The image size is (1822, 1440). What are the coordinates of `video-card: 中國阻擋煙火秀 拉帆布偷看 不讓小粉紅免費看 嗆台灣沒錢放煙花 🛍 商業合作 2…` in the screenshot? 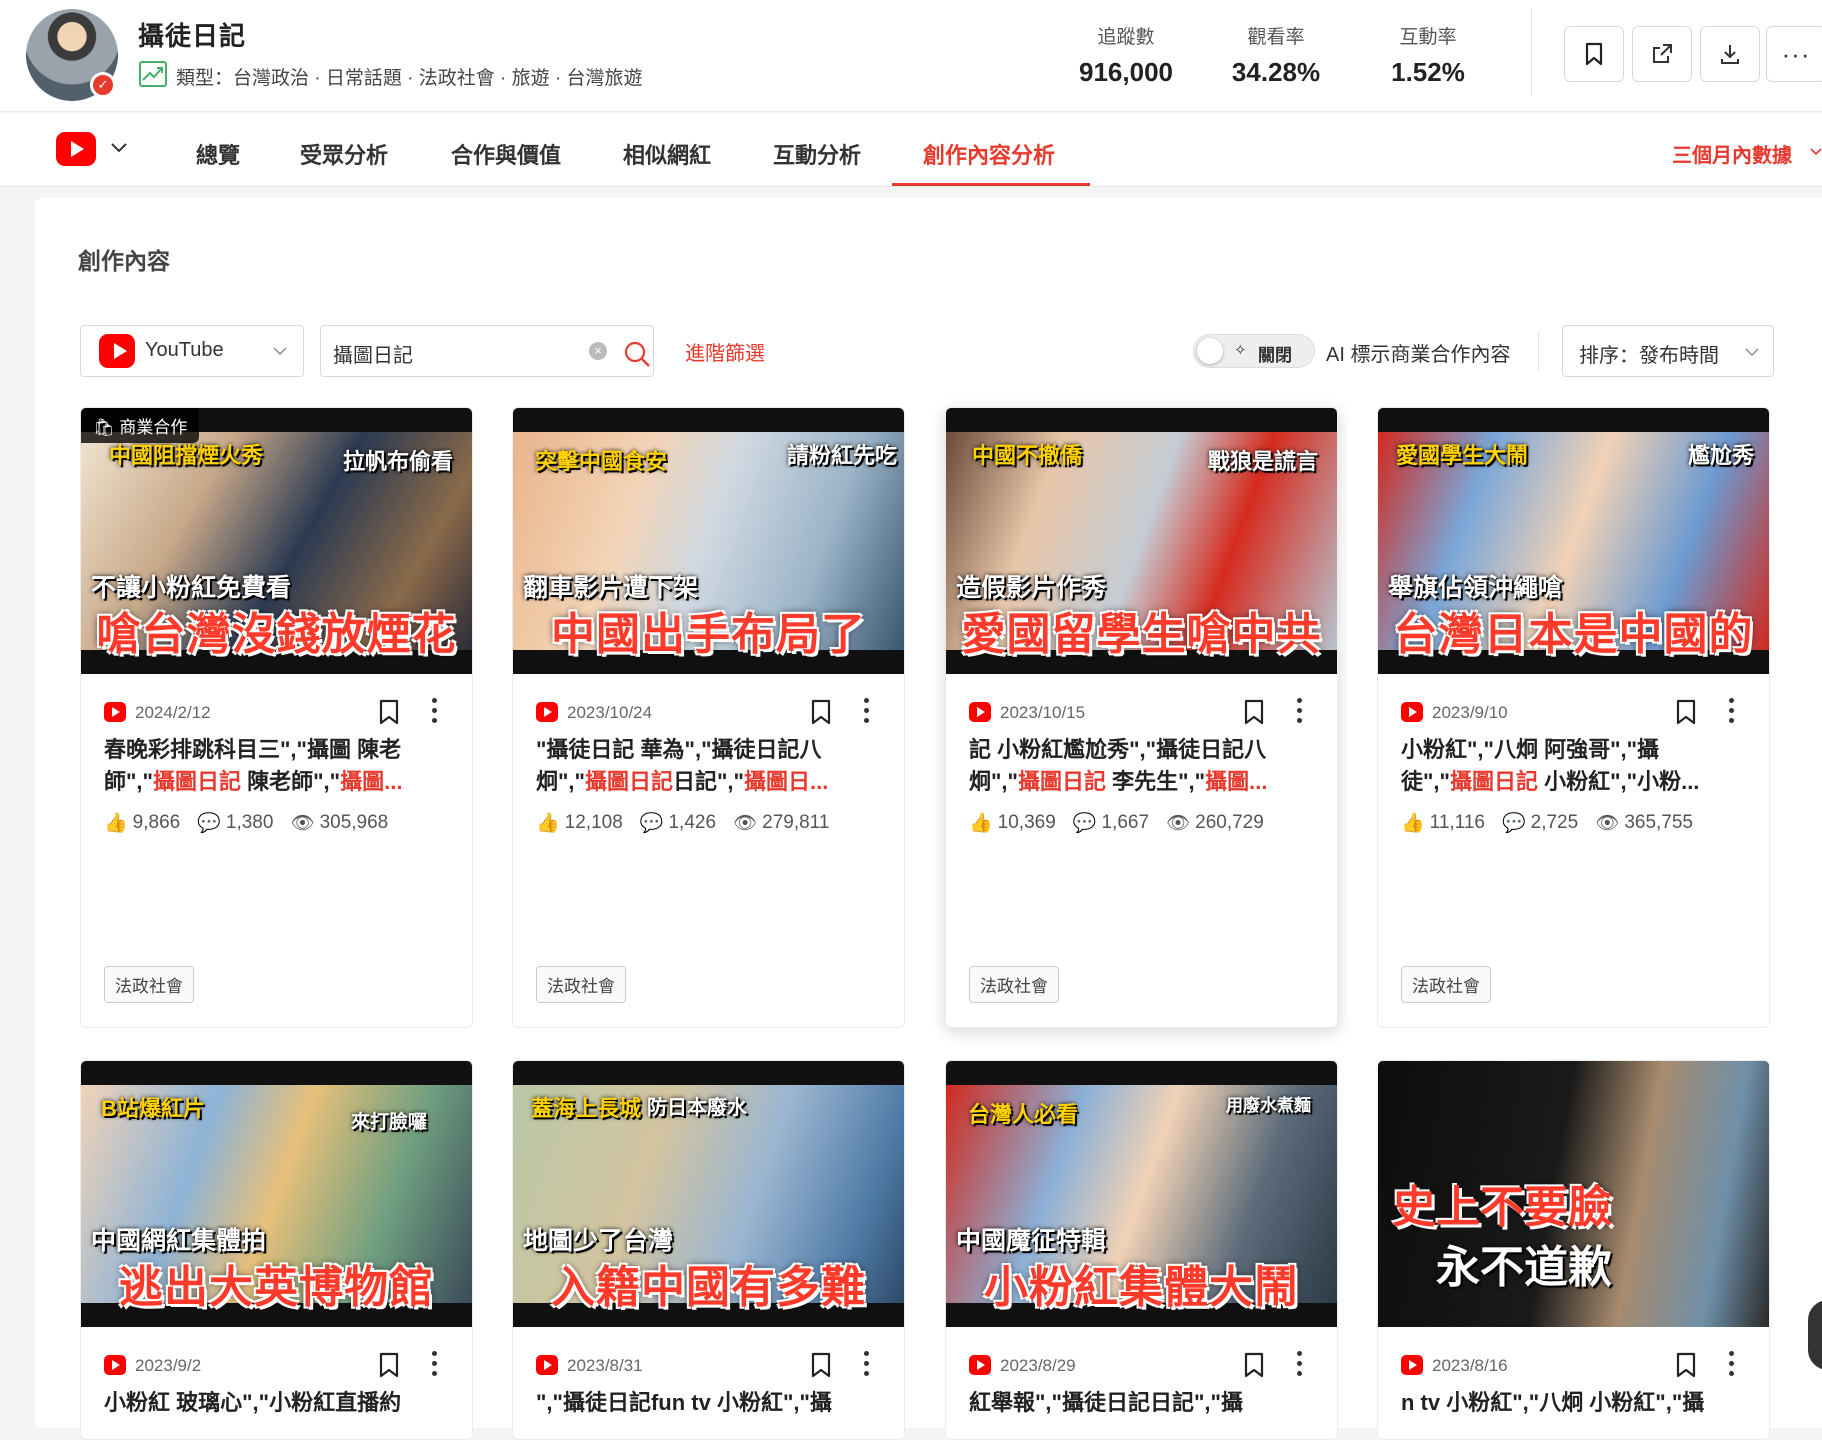 It's located at (276, 717).